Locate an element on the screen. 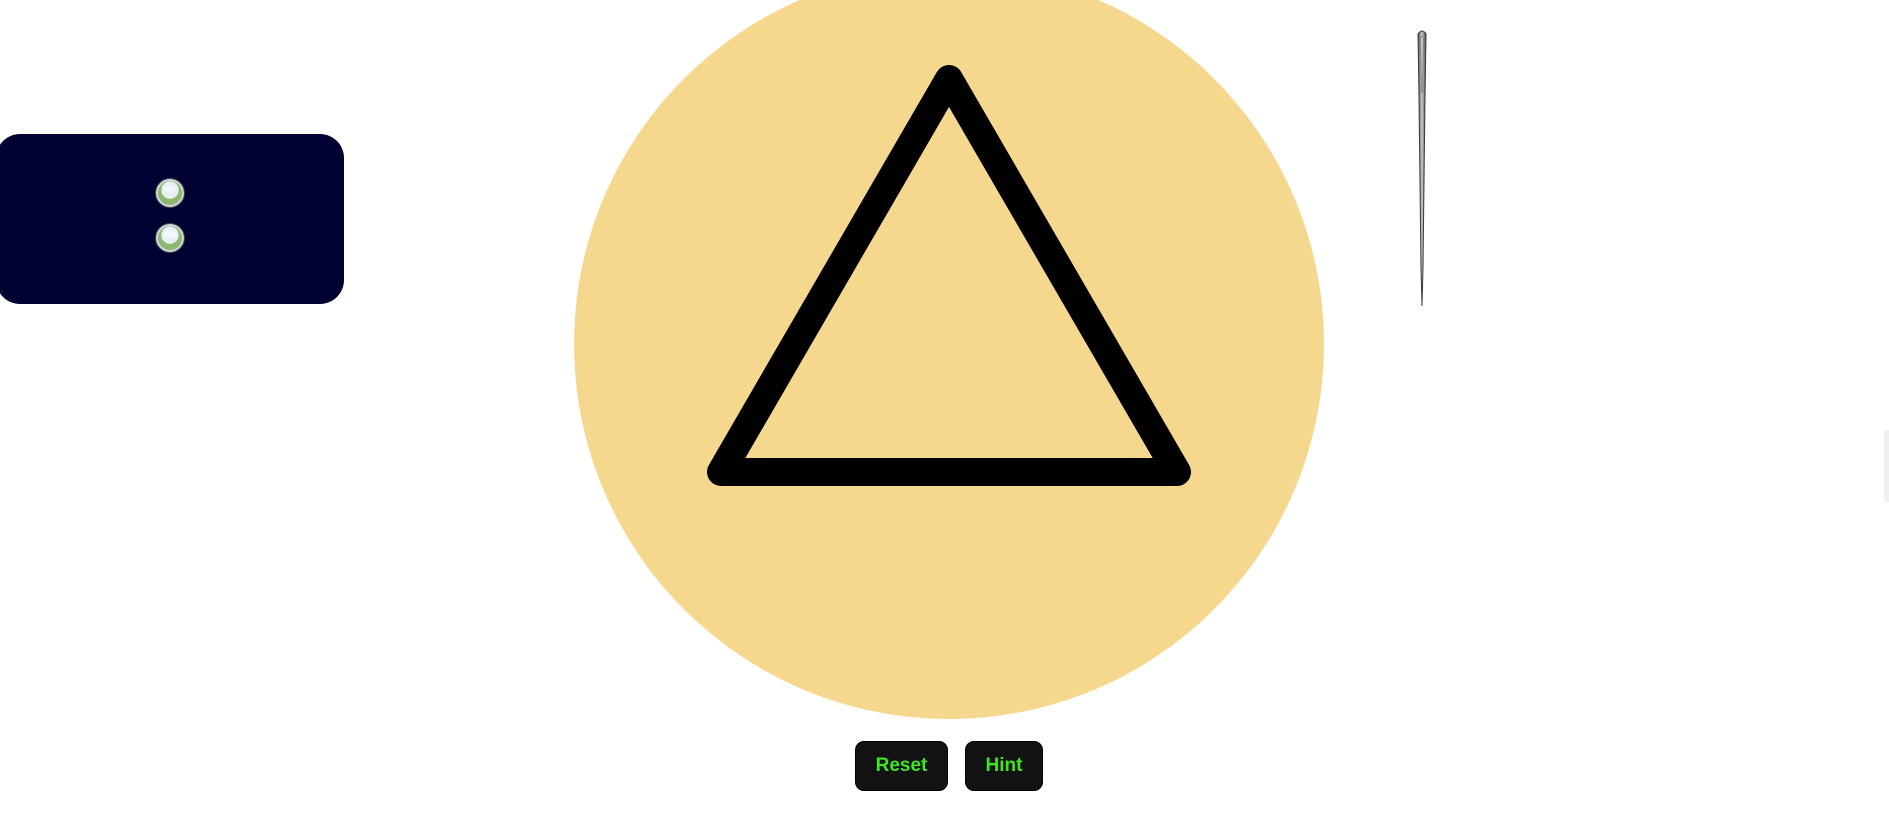  edge-handle is located at coordinates (1886, 466).